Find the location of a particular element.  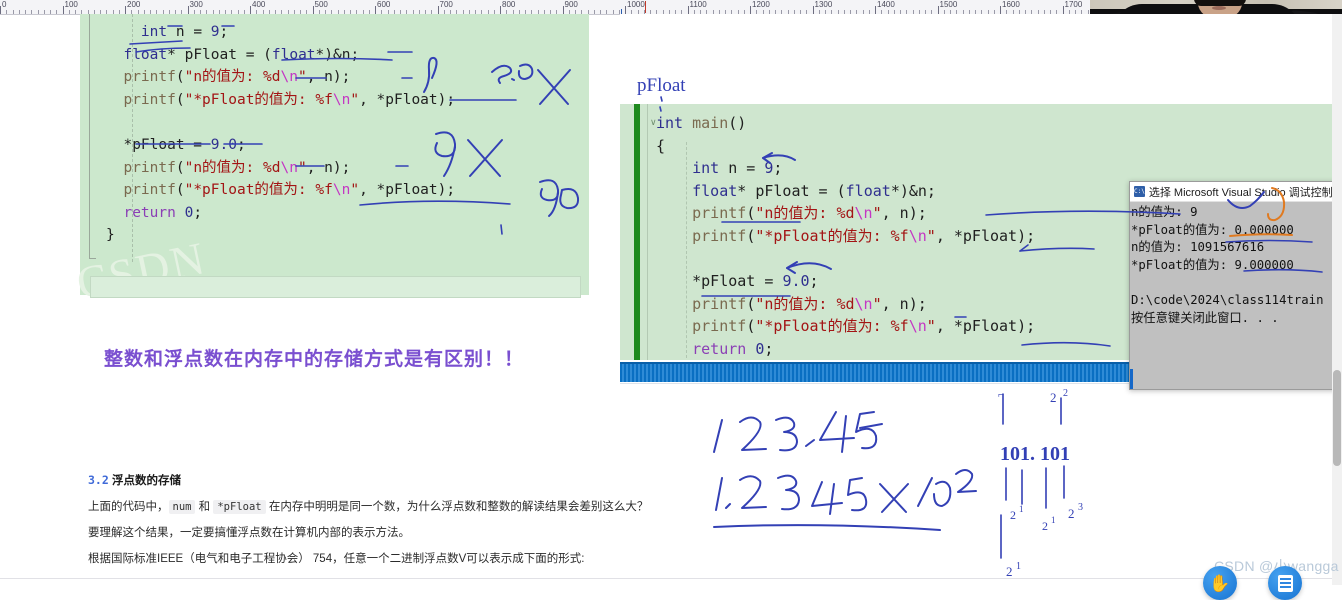

section-title: 浮点数的存储 is located at coordinates (146, 481).